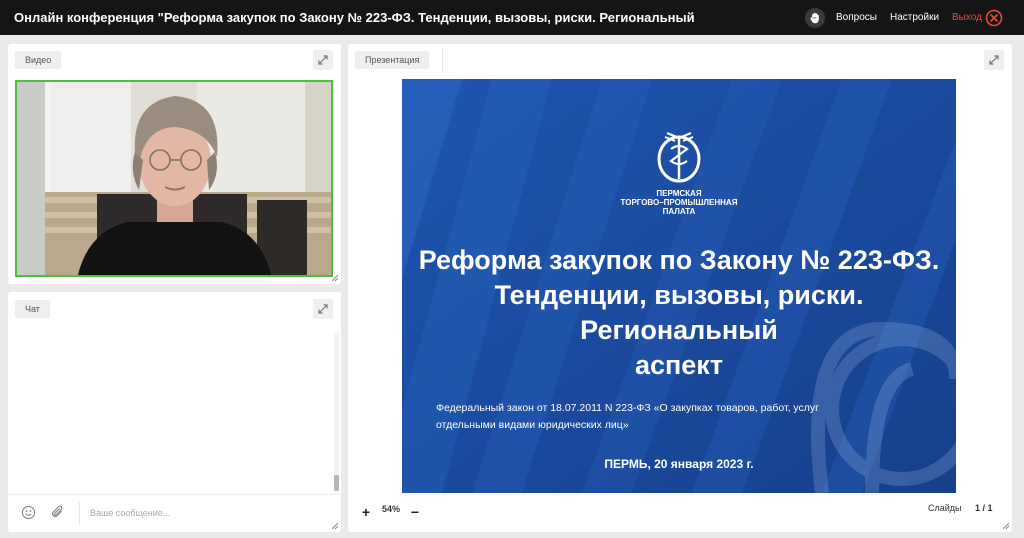 Image resolution: width=1024 pixels, height=538 pixels. I want to click on slide-title-line-1: Реформа закупок по Закону № 223-ФЗ., so click(679, 260).